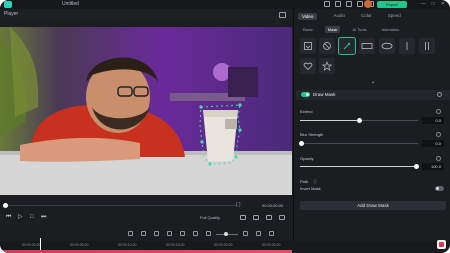 This screenshot has width=450, height=253. What do you see at coordinates (324, 94) in the screenshot?
I see `draw-mask-label: Draw Mask` at bounding box center [324, 94].